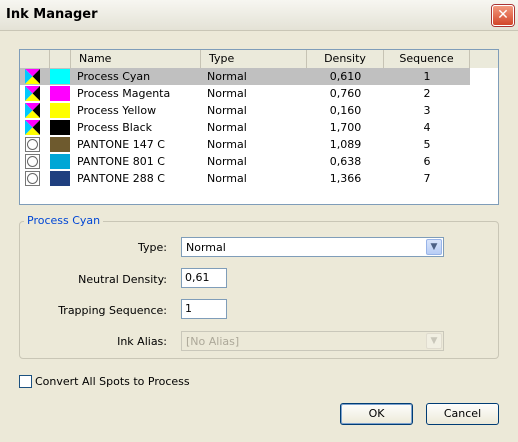  I want to click on trapping-sequence-input: 1, so click(204, 309).